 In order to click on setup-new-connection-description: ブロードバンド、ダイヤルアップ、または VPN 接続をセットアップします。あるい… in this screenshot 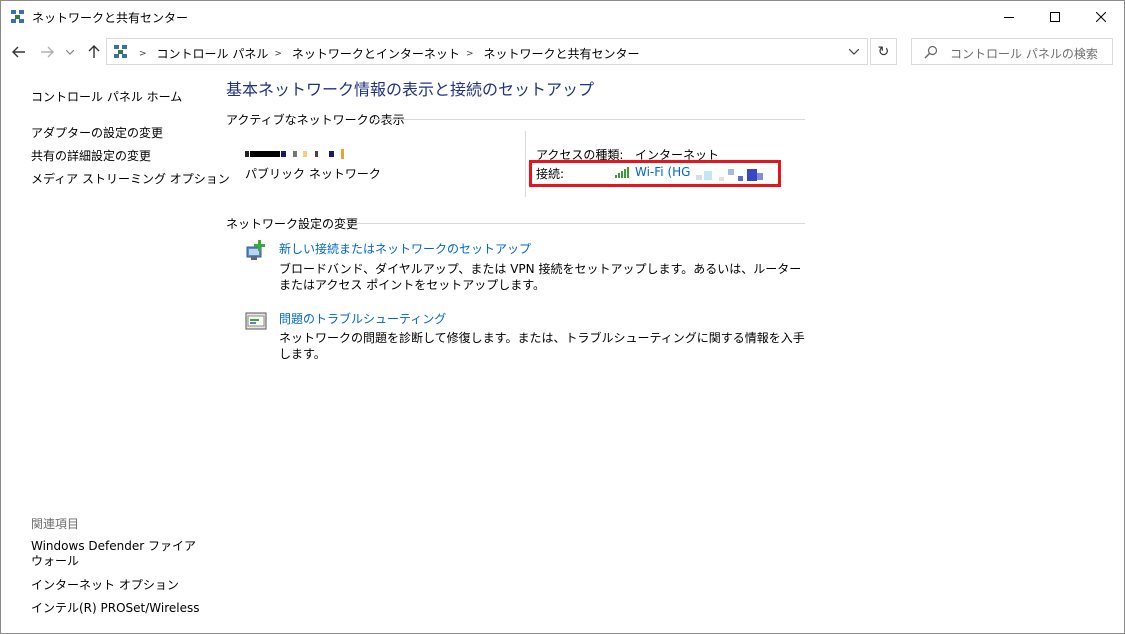, I will do `click(540, 277)`.